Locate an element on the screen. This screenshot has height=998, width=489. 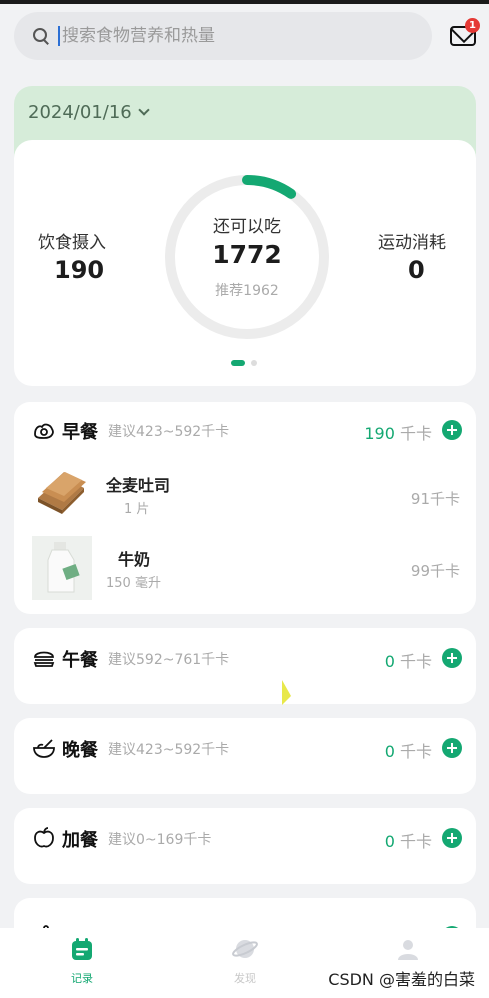
mouse-cursor is located at coordinates (286, 692).